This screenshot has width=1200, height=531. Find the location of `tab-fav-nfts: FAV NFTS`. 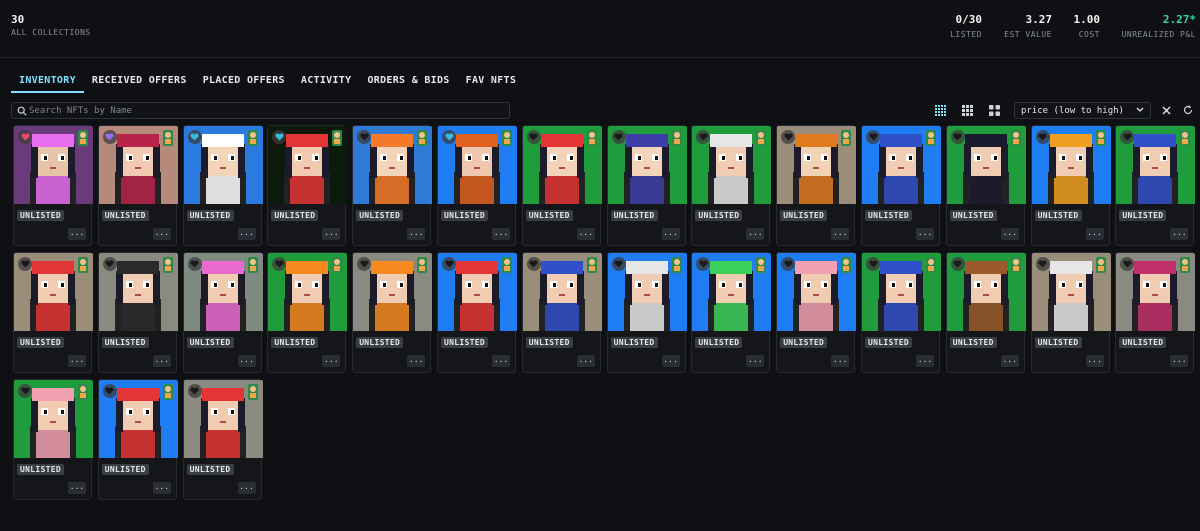

tab-fav-nfts: FAV NFTS is located at coordinates (491, 83).